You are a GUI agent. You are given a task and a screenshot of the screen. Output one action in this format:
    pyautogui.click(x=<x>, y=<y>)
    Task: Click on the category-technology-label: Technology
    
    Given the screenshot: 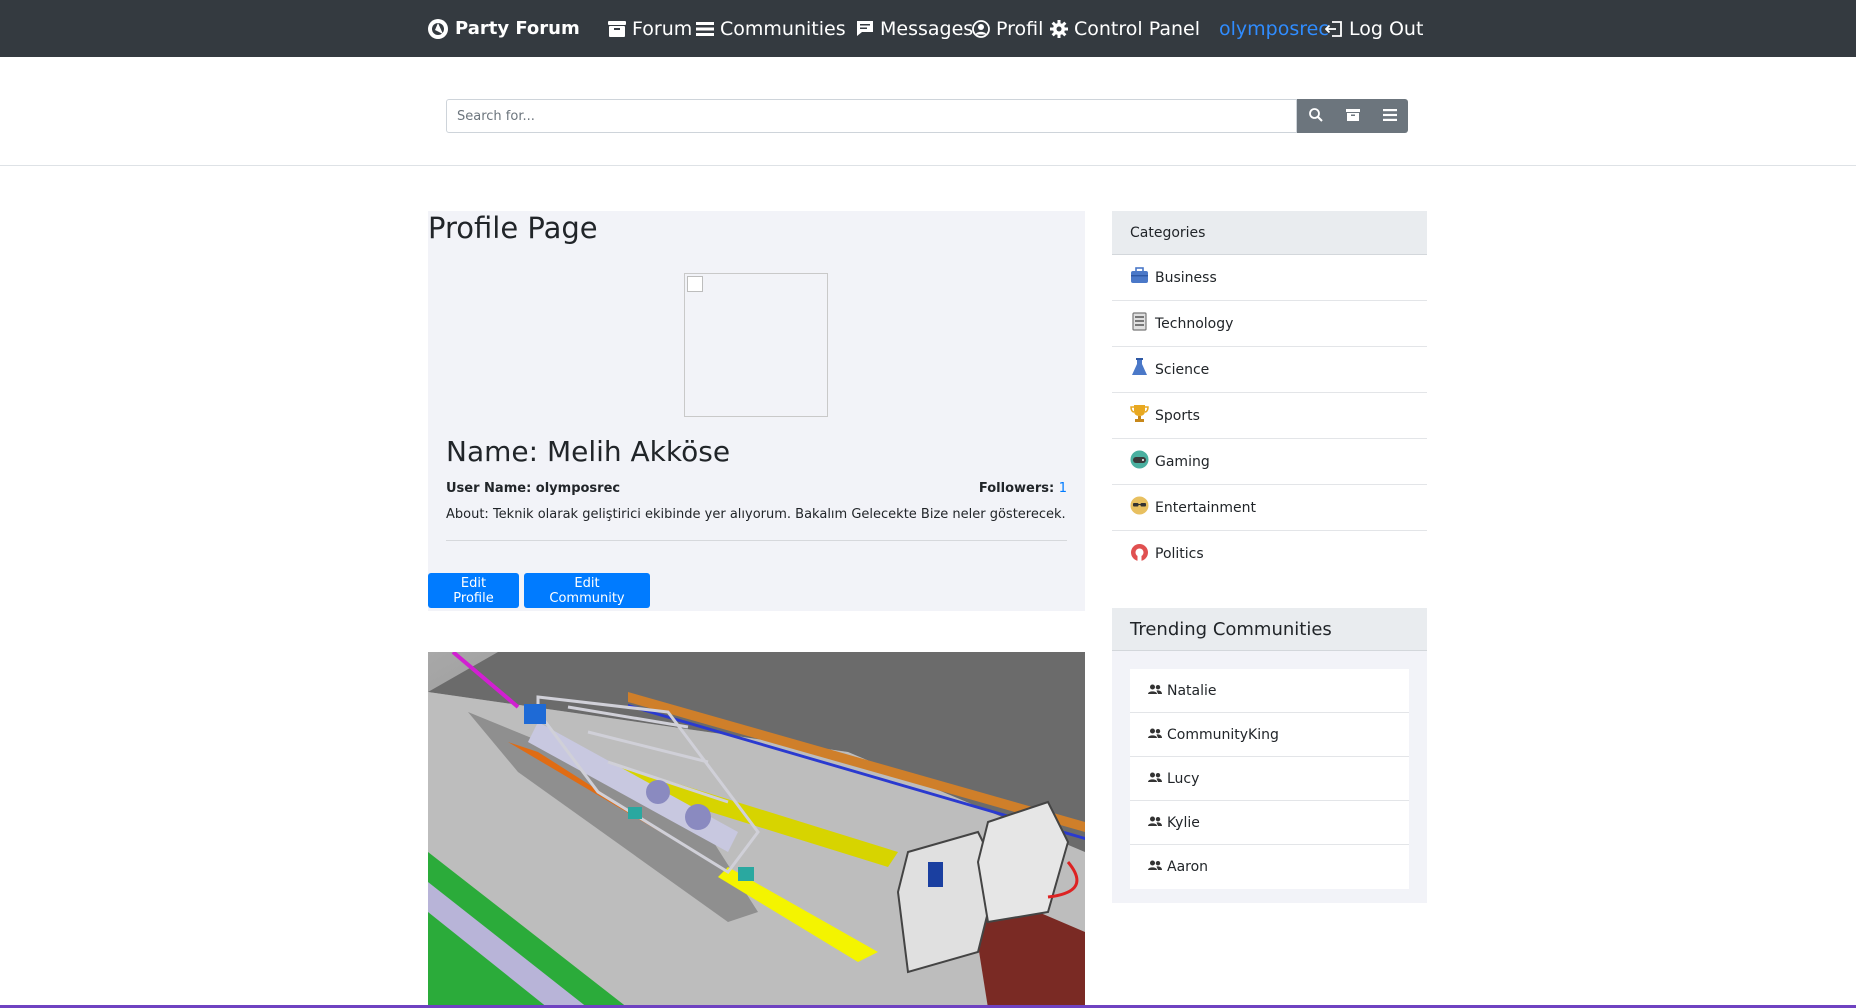 What is the action you would take?
    pyautogui.click(x=1194, y=323)
    